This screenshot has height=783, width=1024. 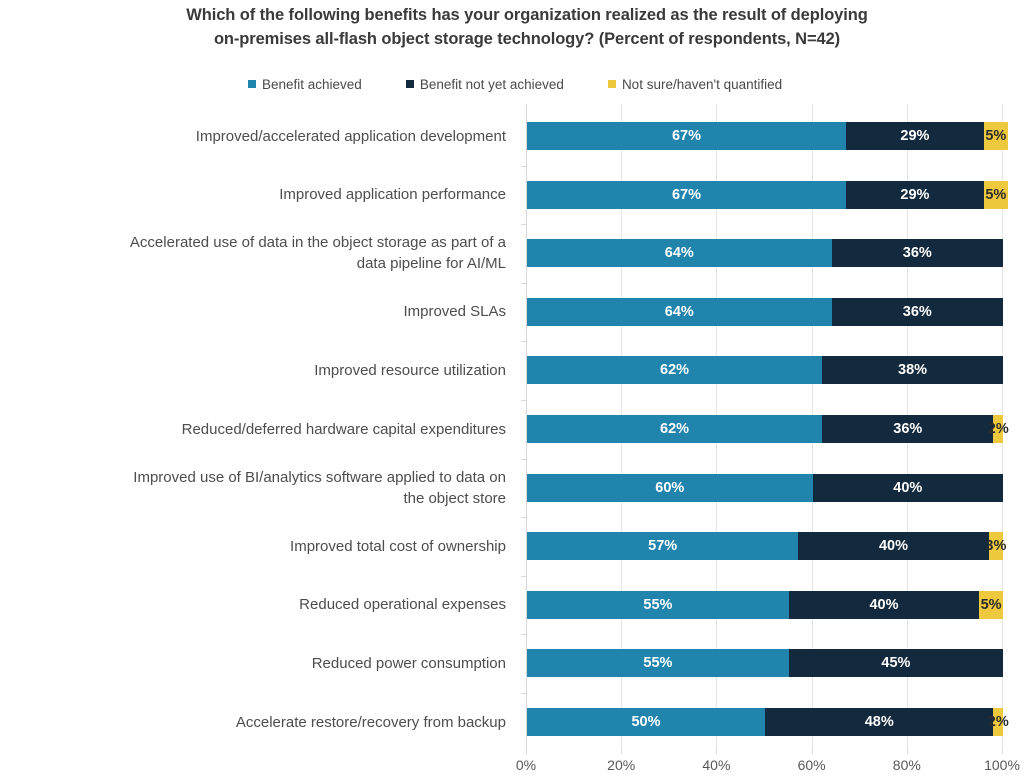 I want to click on category-label-8: Reduced operational expenses, so click(x=256, y=604).